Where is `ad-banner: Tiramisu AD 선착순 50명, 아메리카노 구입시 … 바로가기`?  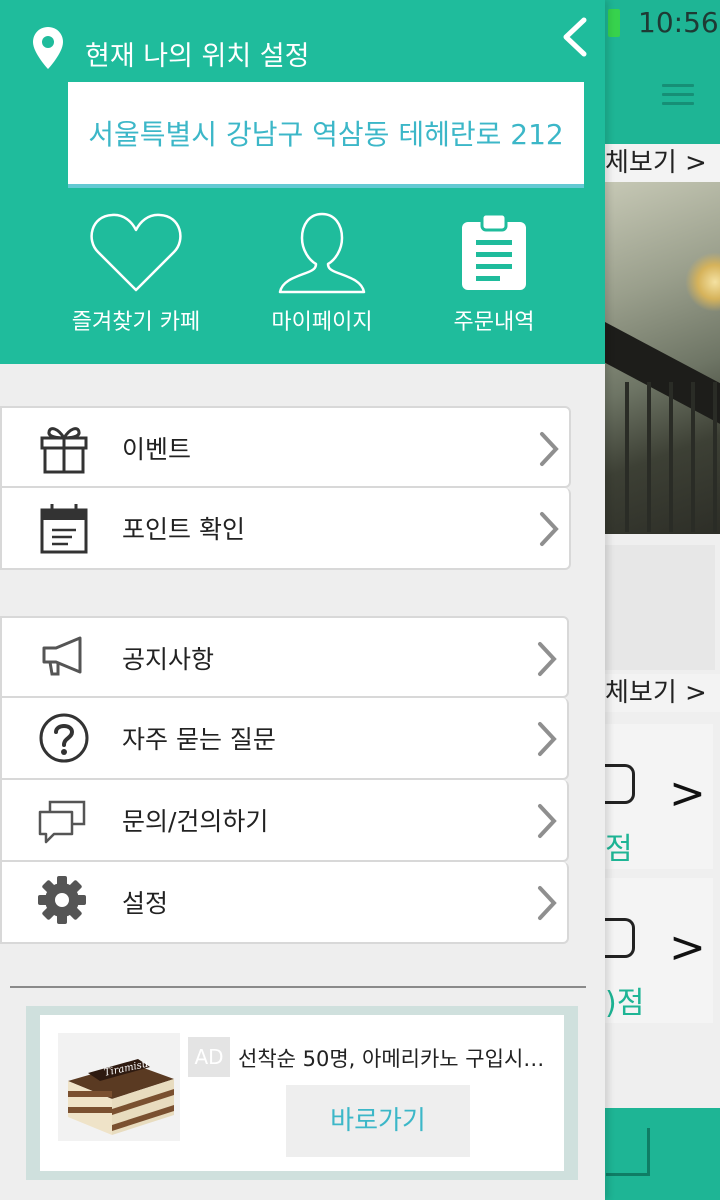
ad-banner: Tiramisu AD 선착순 50명, 아메리카노 구입시 … 바로가기 is located at coordinates (302, 1093).